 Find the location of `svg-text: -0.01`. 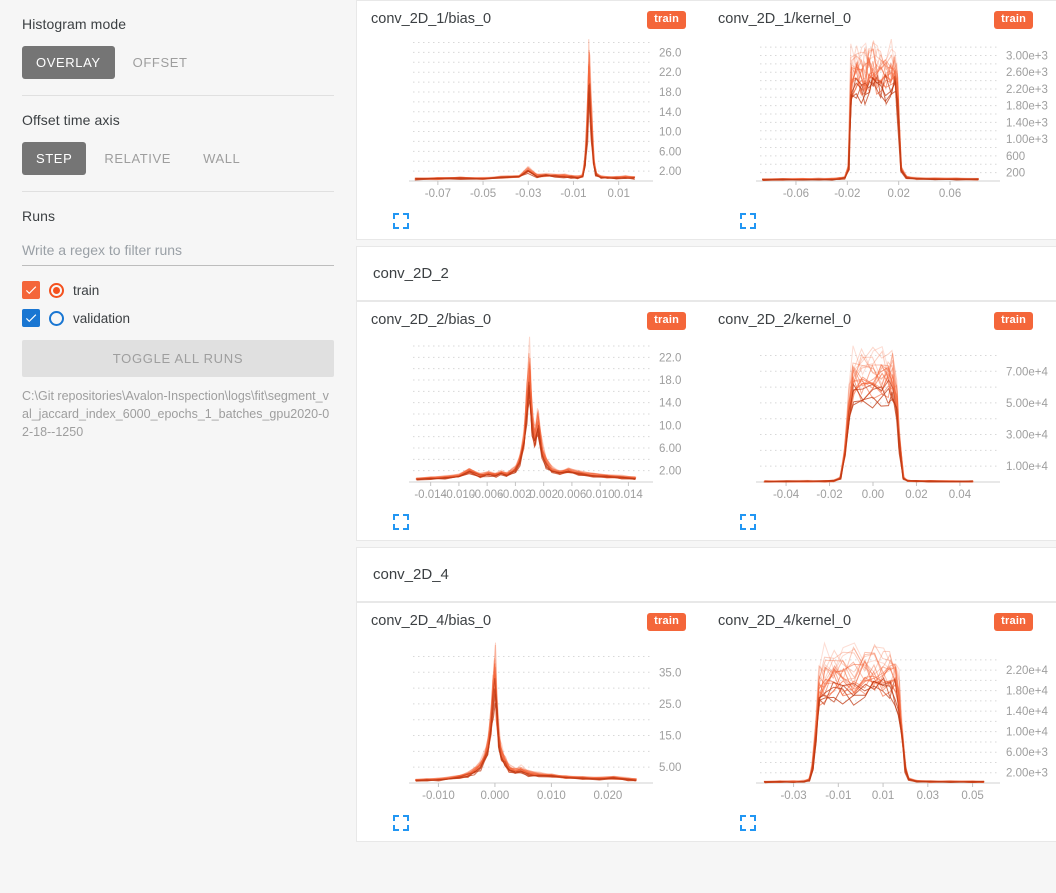

svg-text: -0.01 is located at coordinates (838, 796).